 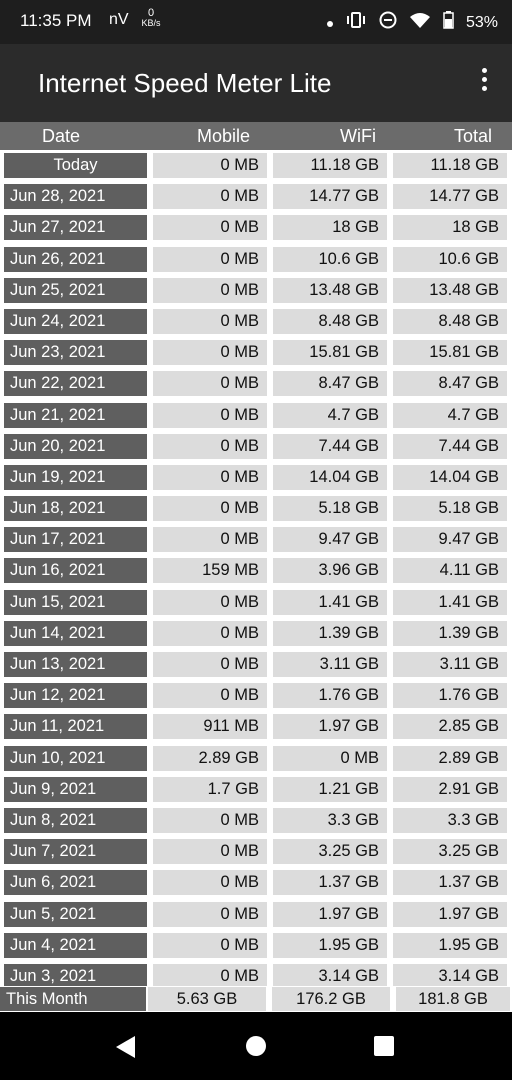 I want to click on summary-mobile: 5.63 GB, so click(x=207, y=999).